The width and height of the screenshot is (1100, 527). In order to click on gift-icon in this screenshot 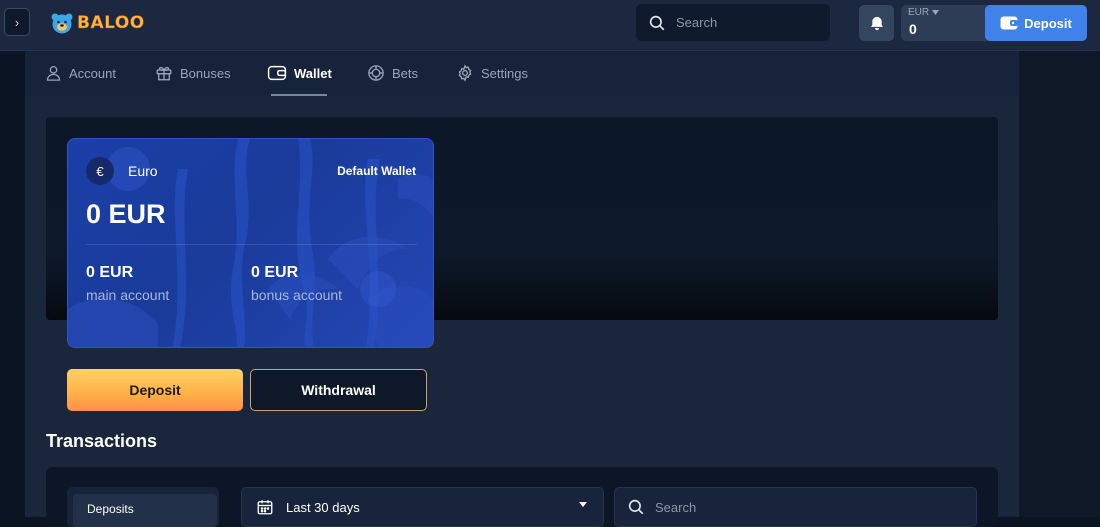, I will do `click(164, 73)`.